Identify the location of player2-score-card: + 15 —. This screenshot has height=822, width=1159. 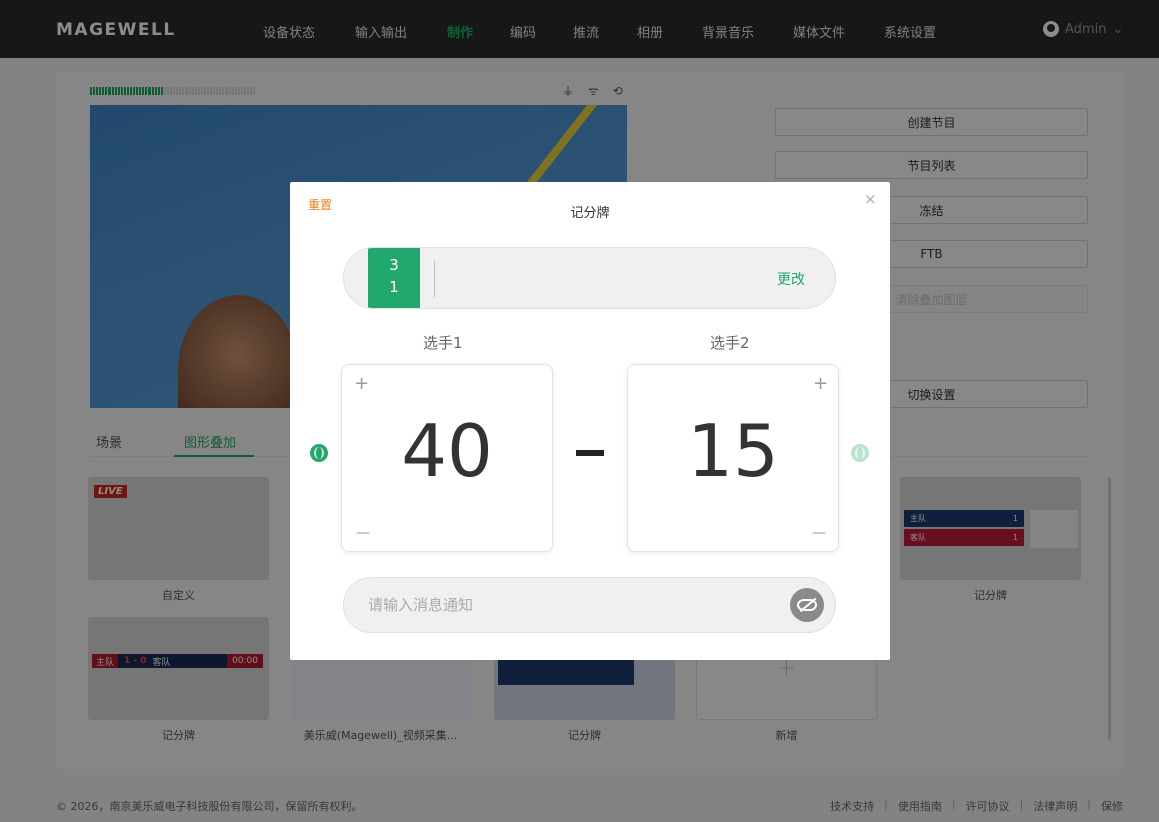
(733, 458).